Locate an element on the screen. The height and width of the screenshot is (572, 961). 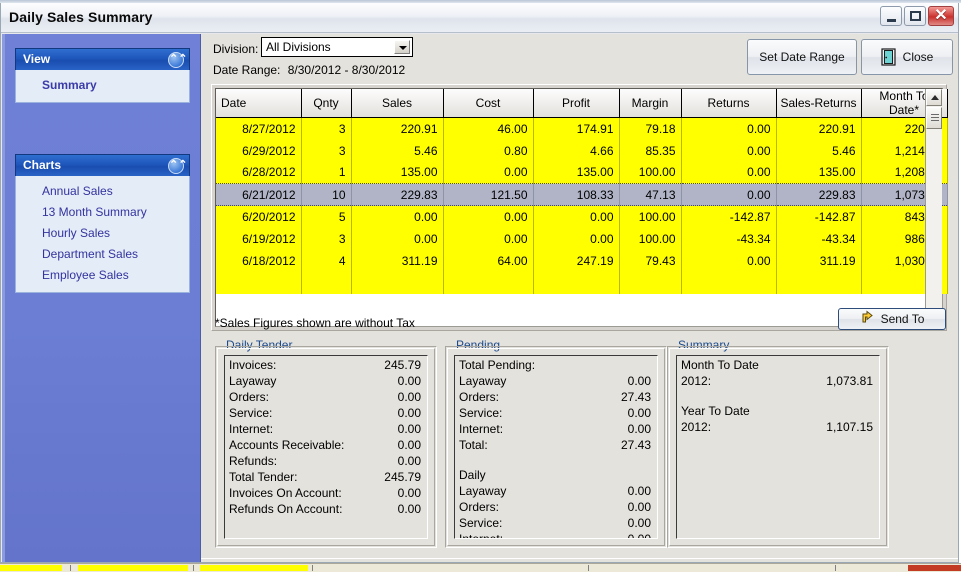
grid-vertical-scrollbar is located at coordinates (933, 207).